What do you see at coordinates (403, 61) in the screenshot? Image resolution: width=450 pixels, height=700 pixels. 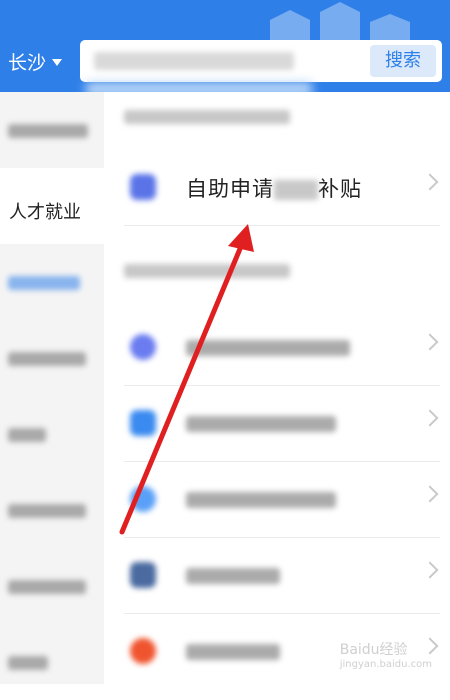 I see `search-button: 搜索` at bounding box center [403, 61].